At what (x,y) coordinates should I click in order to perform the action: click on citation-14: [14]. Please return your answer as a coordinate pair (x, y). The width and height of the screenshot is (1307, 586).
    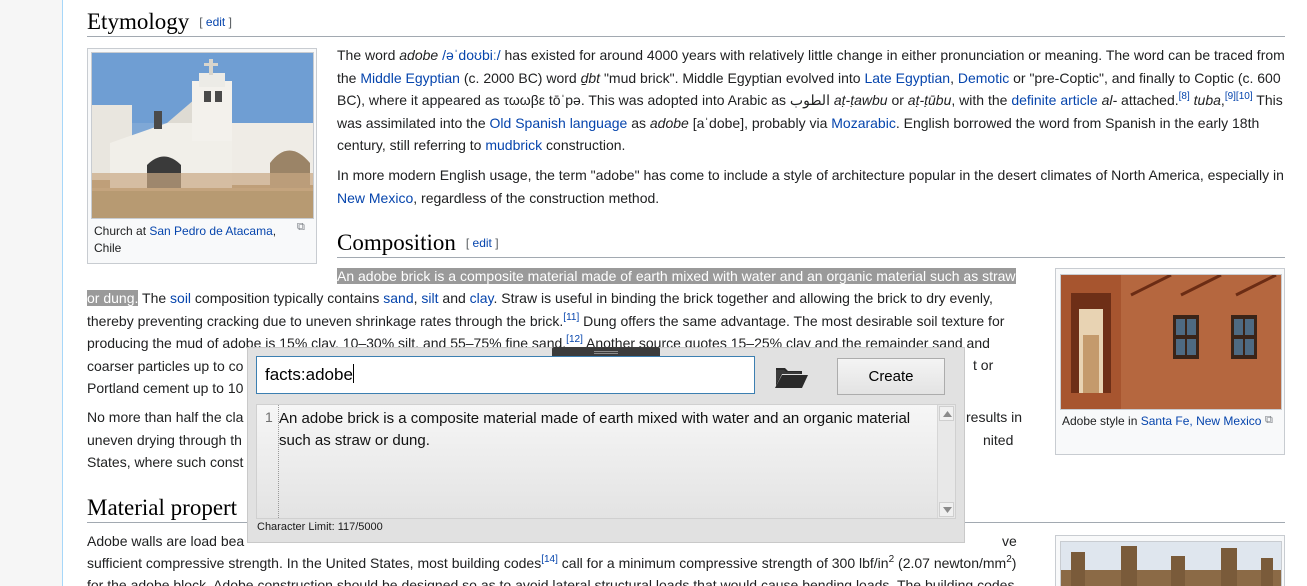
    Looking at the image, I should click on (549, 559).